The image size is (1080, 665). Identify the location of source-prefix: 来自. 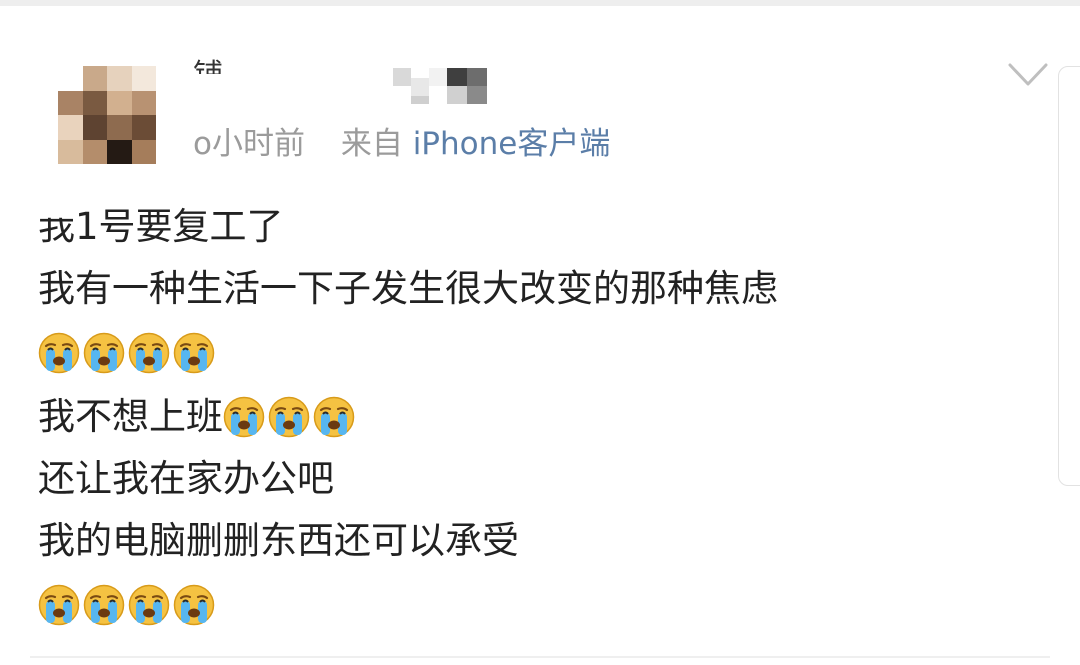
(371, 144).